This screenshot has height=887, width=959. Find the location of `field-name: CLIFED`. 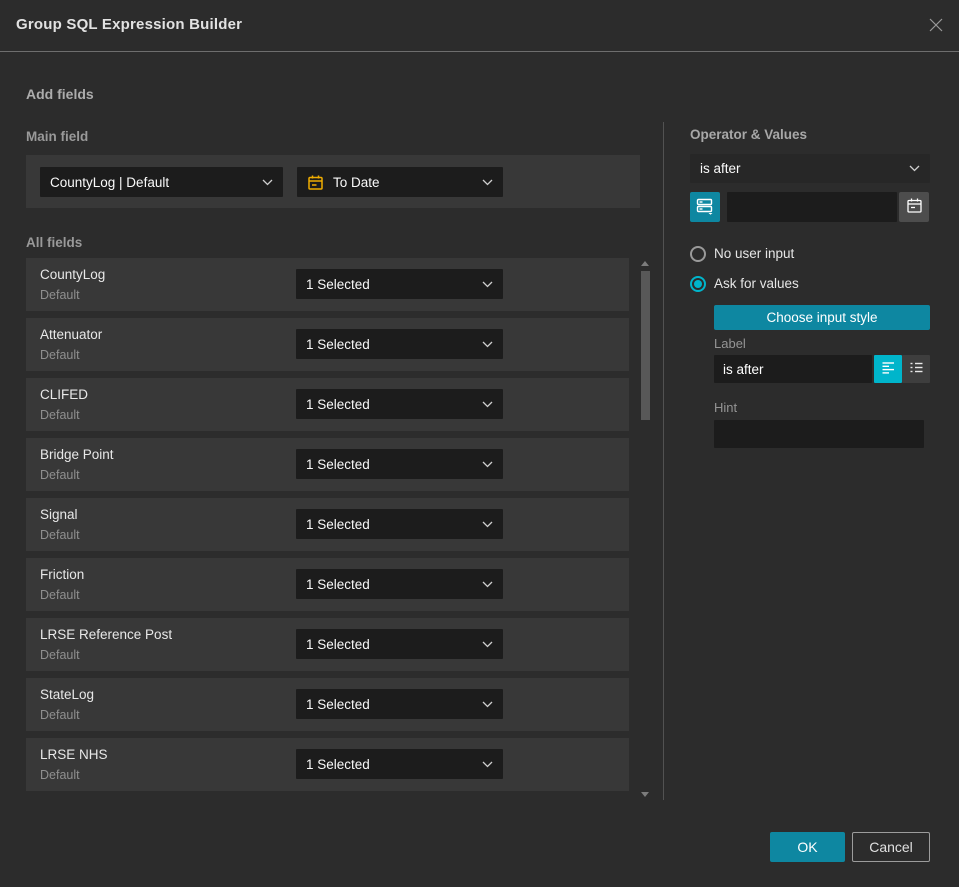

field-name: CLIFED is located at coordinates (64, 394).